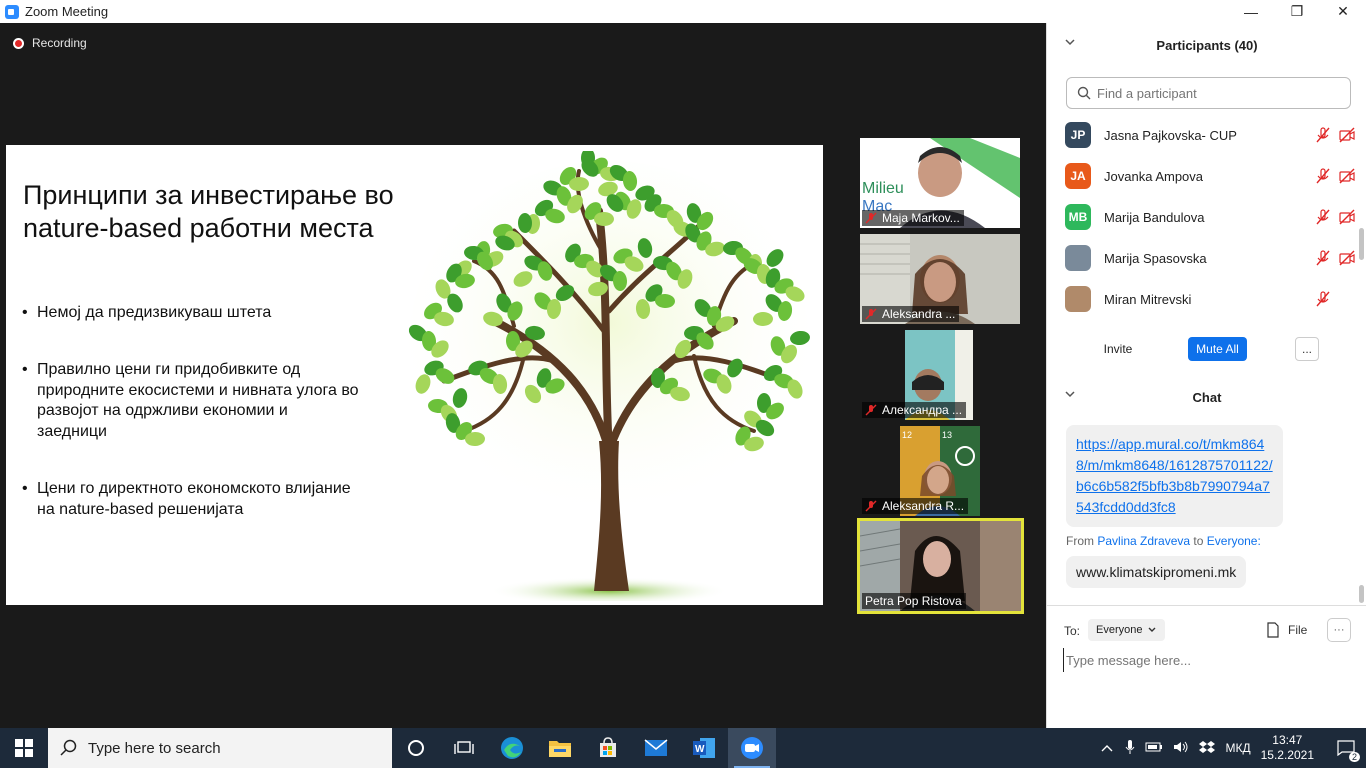  Describe the element at coordinates (1210, 176) in the screenshot. I see `participant-row: JA Jovanka Ampova` at that location.